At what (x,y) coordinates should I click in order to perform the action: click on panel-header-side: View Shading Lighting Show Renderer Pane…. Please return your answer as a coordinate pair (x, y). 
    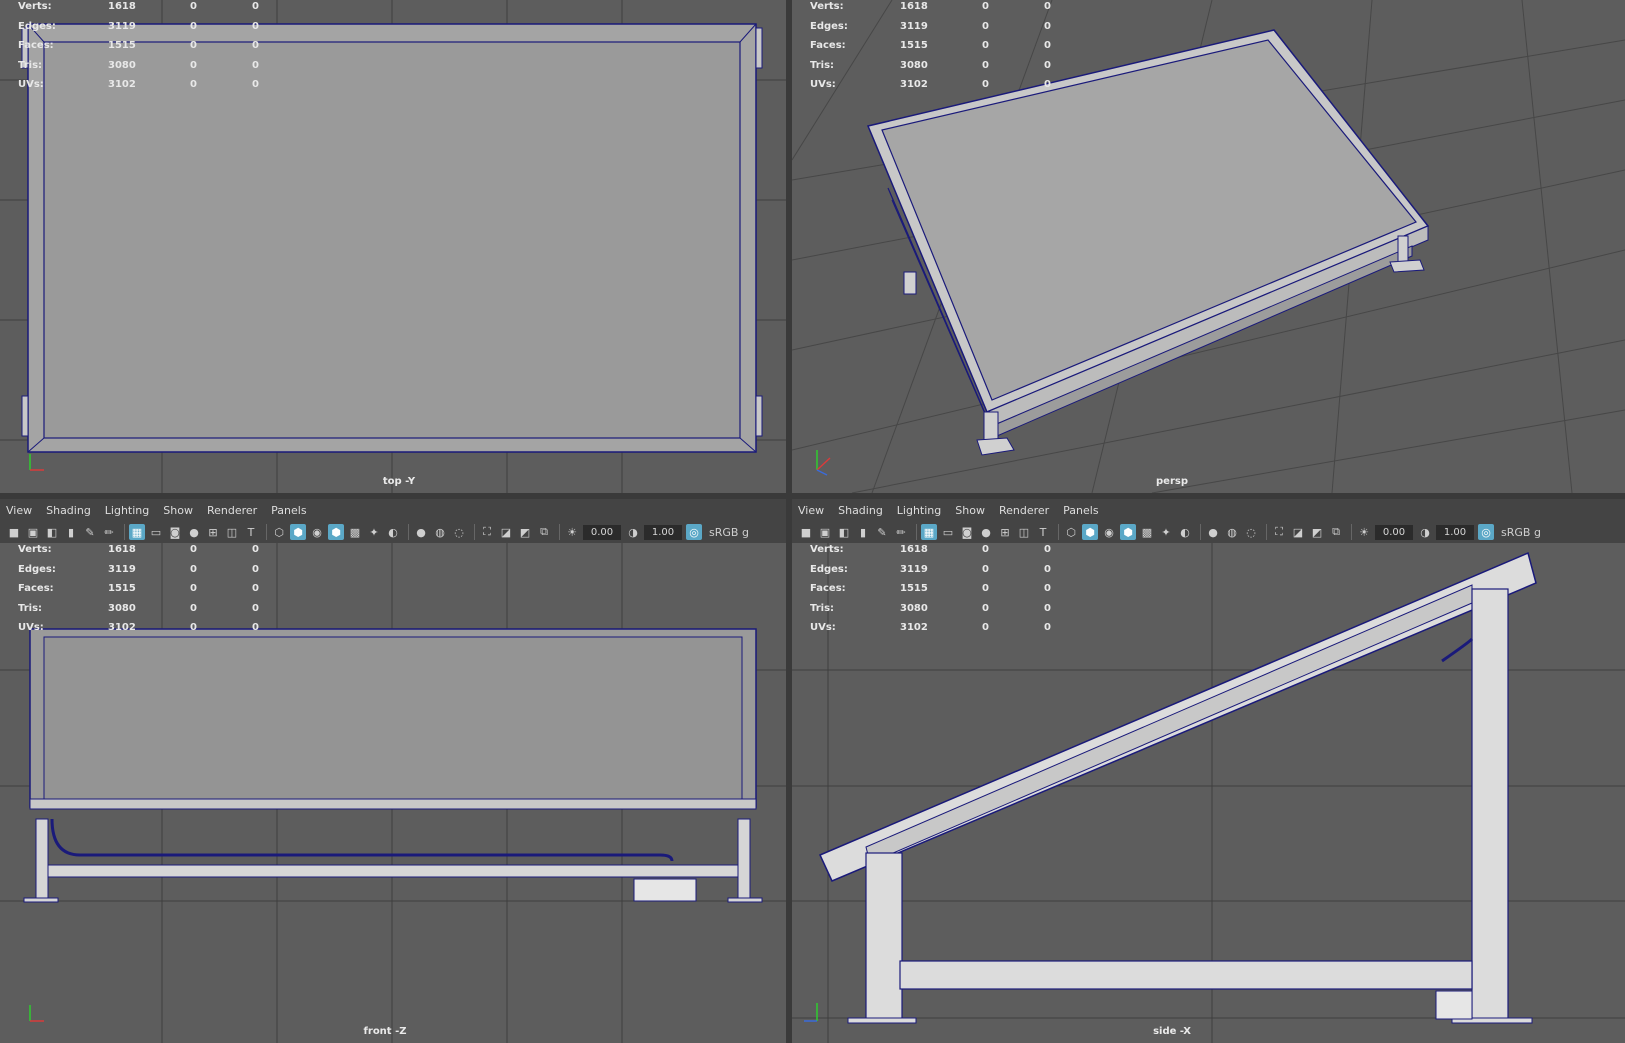
    Looking at the image, I should click on (1208, 521).